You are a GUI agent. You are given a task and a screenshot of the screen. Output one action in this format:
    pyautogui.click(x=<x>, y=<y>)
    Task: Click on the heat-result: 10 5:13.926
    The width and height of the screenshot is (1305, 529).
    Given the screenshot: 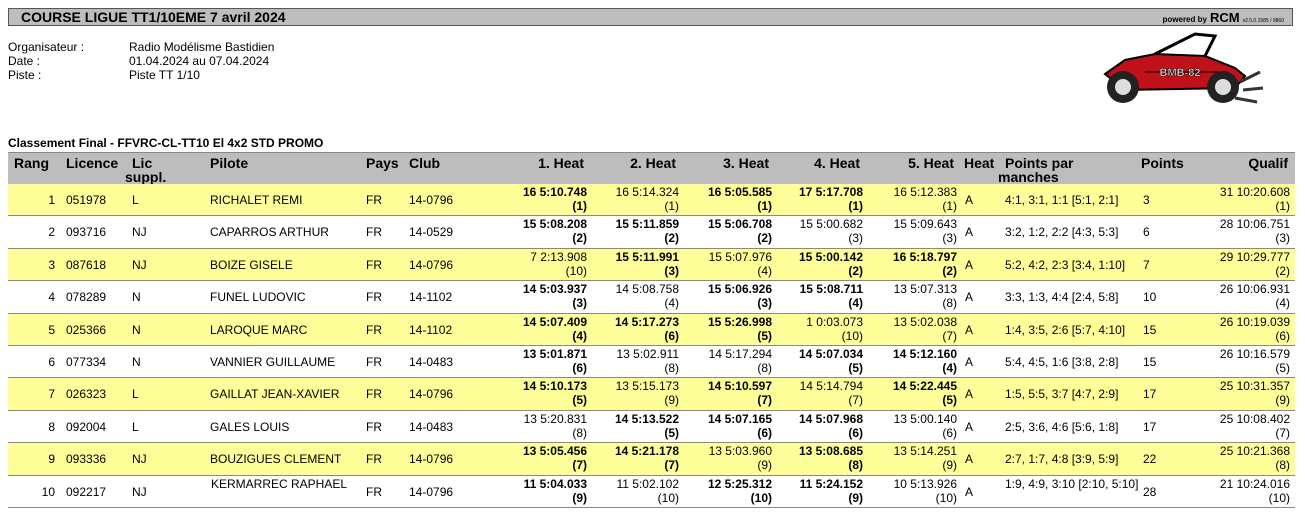 What is the action you would take?
    pyautogui.click(x=925, y=483)
    